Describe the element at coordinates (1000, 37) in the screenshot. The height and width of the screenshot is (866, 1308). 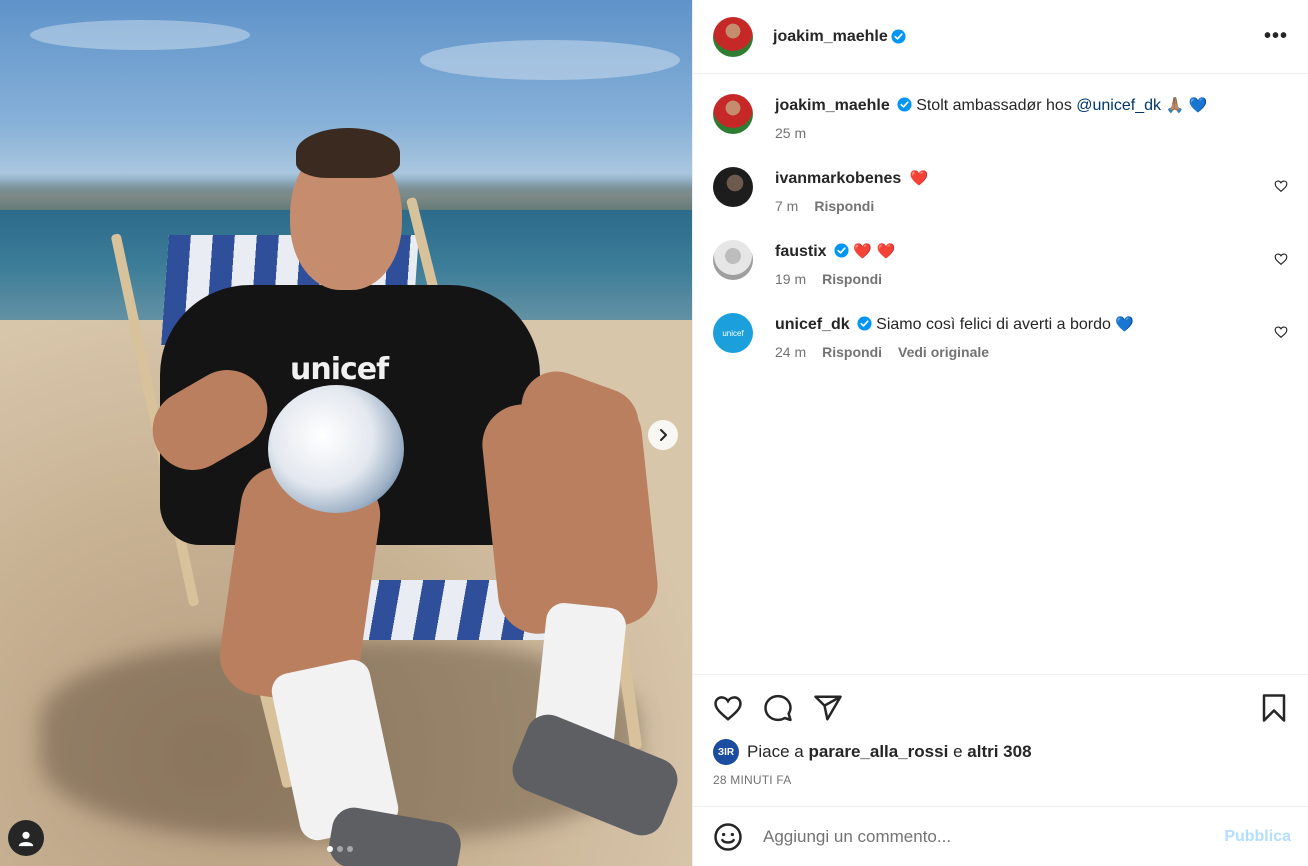
I see `post-header: joakim_maehle •••` at that location.